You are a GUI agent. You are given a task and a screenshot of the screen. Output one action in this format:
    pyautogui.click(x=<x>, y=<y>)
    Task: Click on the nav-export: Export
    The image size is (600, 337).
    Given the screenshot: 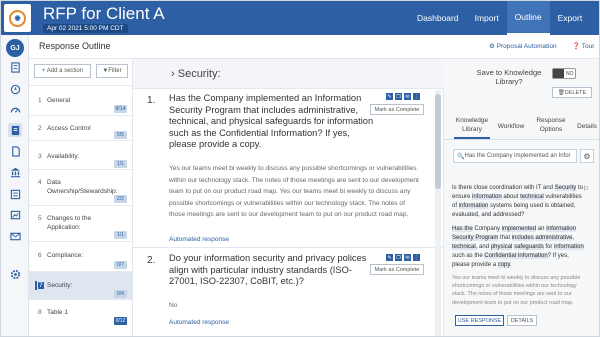 What is the action you would take?
    pyautogui.click(x=570, y=18)
    